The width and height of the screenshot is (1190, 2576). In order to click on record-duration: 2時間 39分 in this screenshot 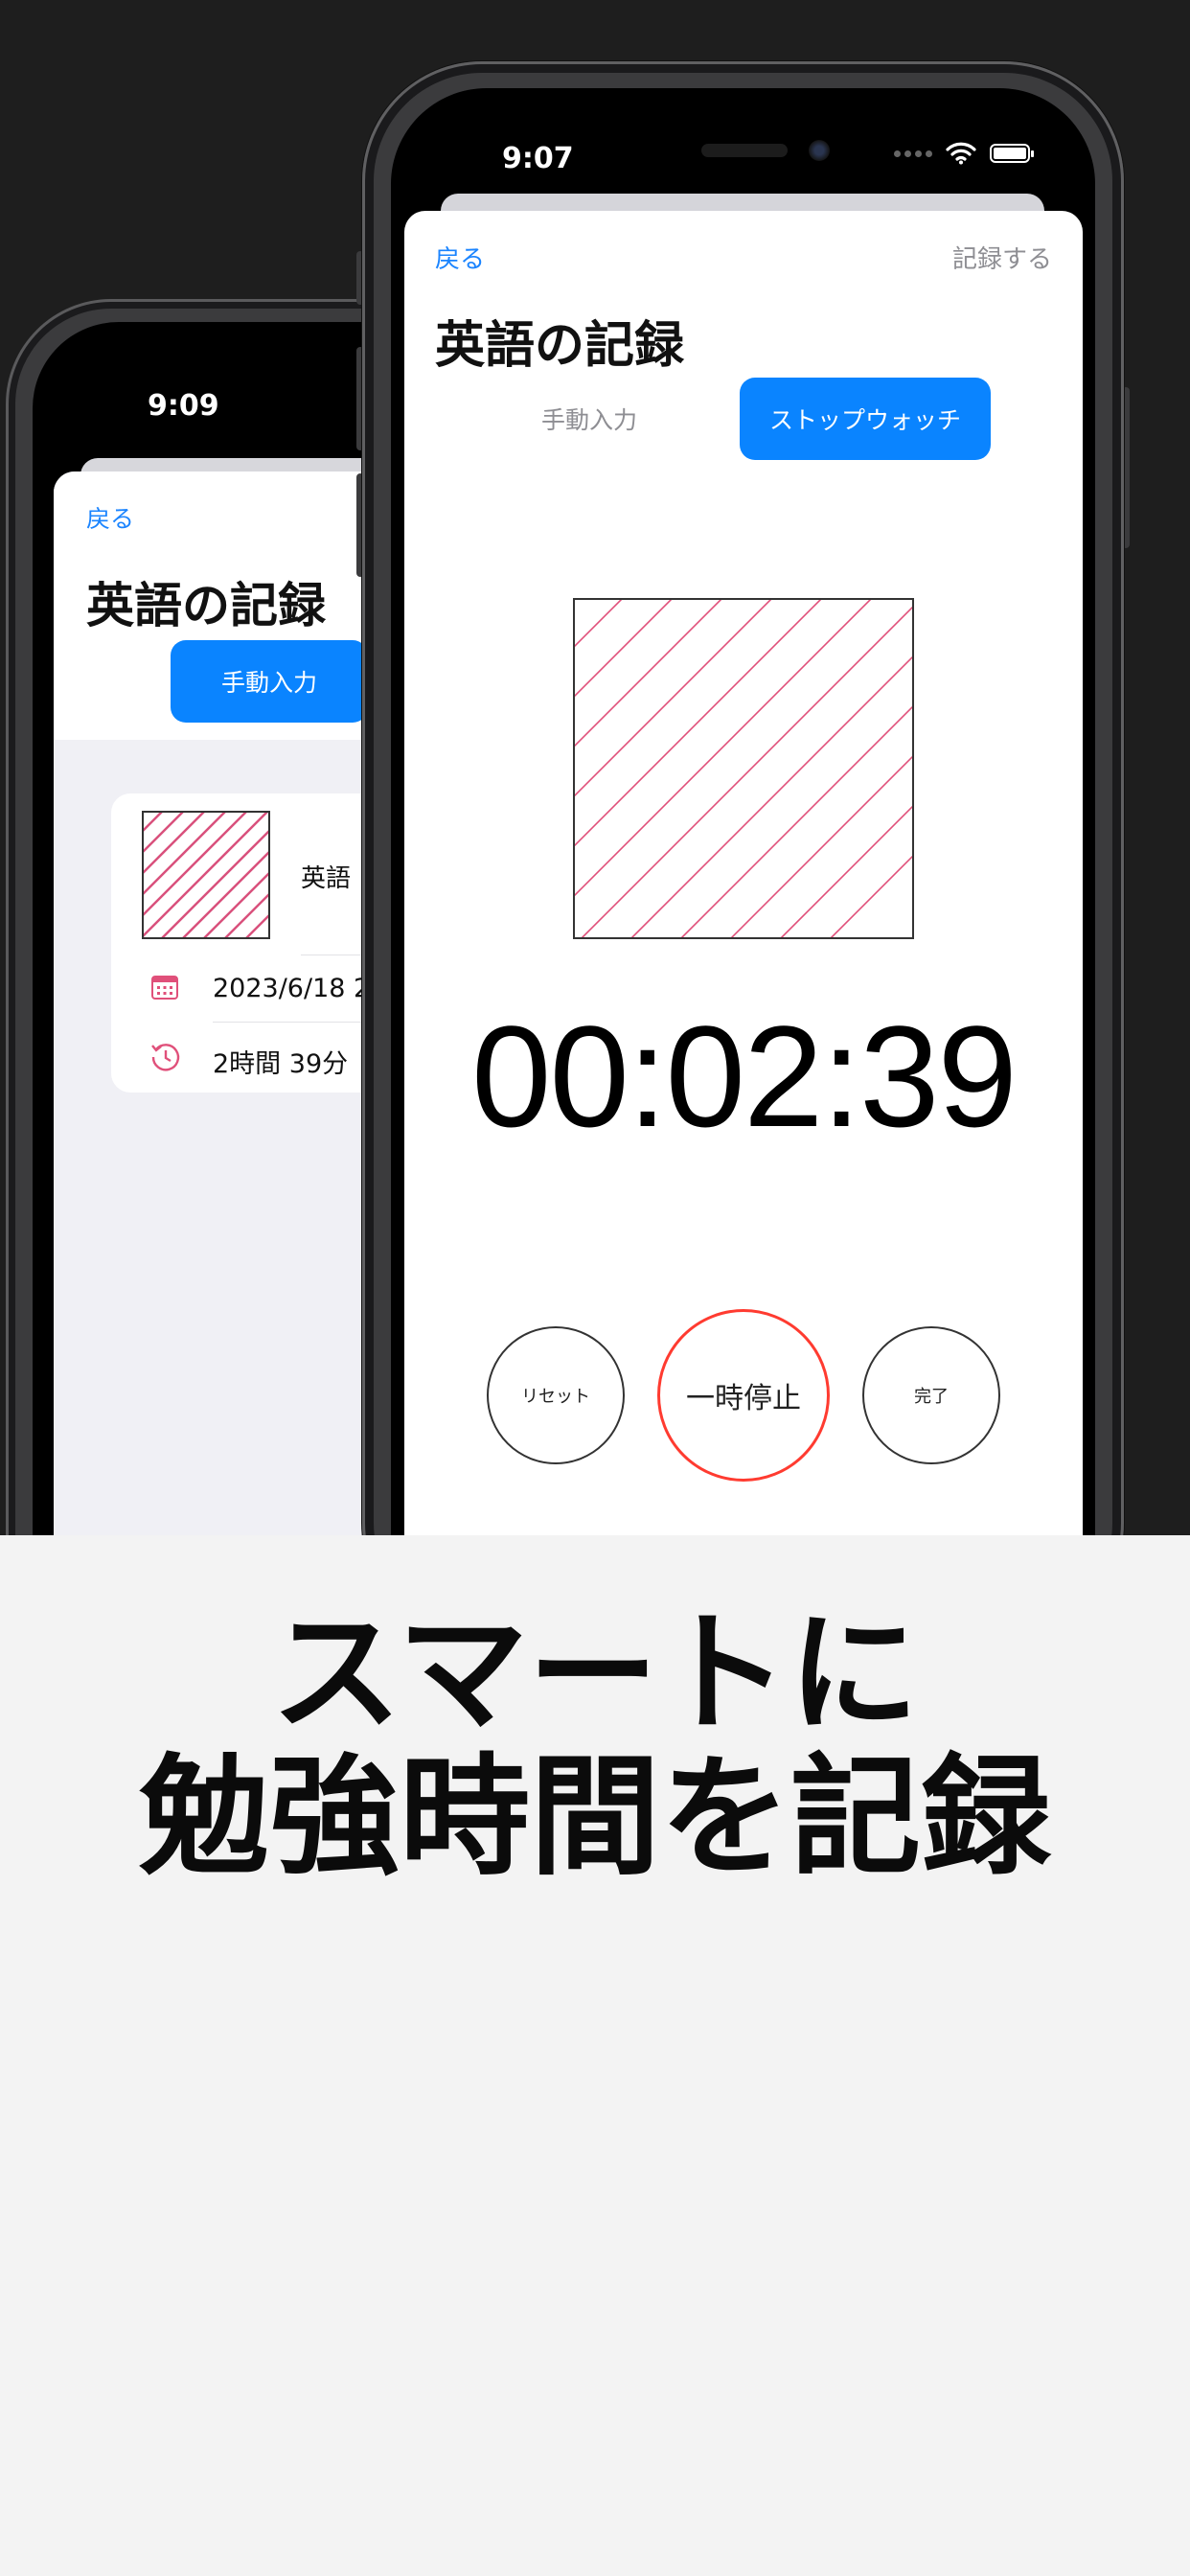, I will do `click(281, 1064)`.